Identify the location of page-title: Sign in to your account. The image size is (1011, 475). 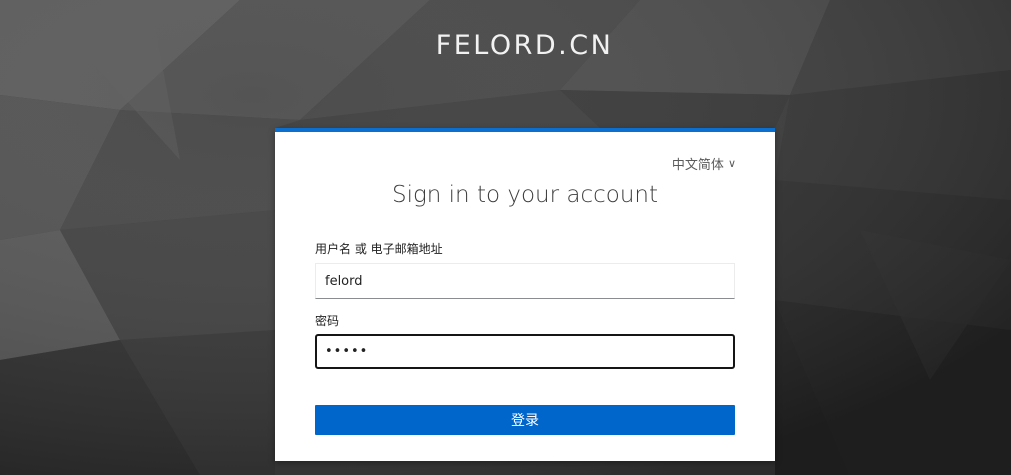
(525, 195).